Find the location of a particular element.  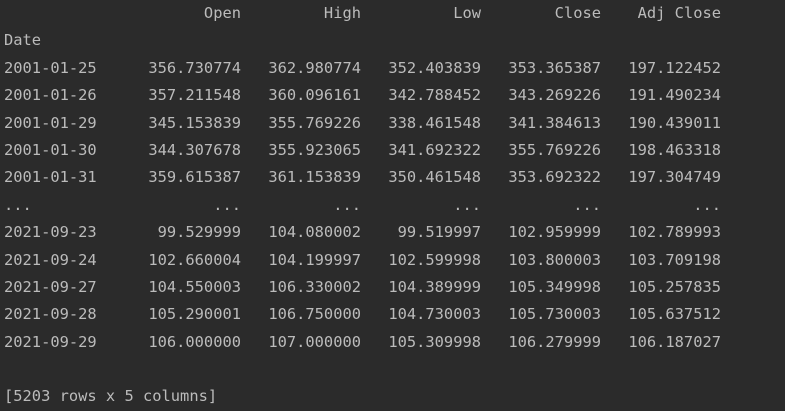

row-value: 104.080002 is located at coordinates (314, 232).